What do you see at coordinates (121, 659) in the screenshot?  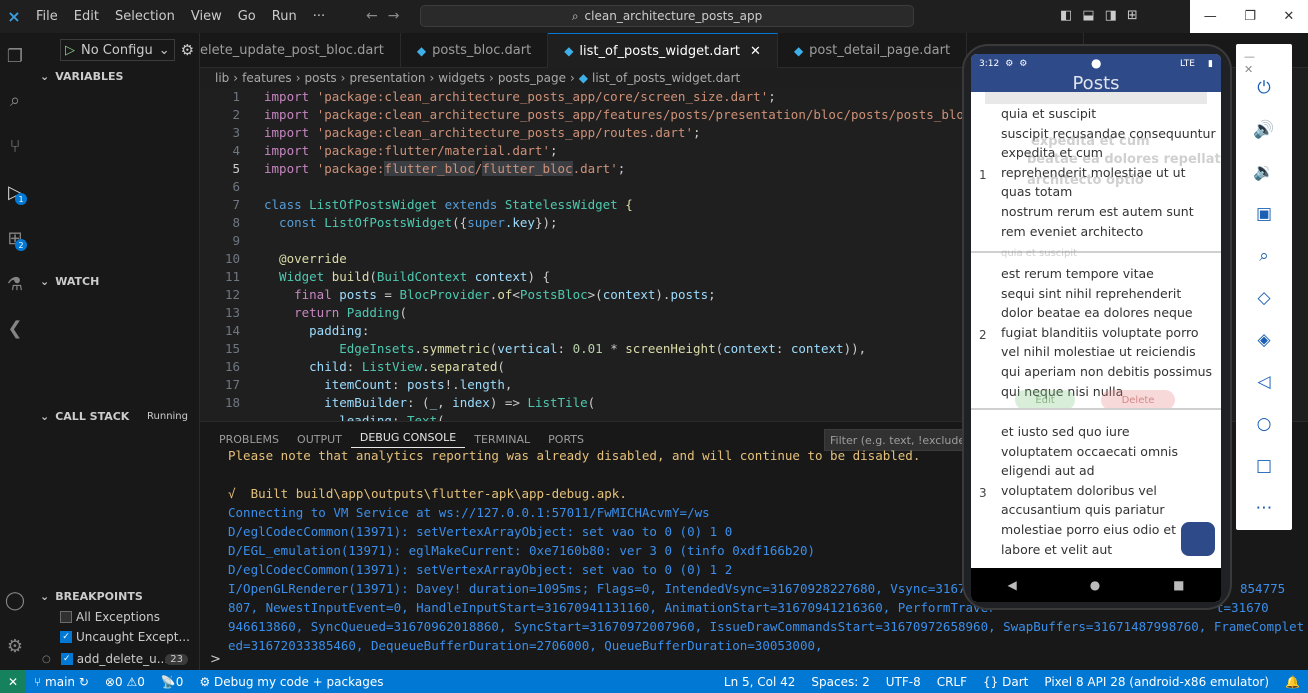 I see `breakpoint-item: ○ ✓ add_delete_u... 23` at bounding box center [121, 659].